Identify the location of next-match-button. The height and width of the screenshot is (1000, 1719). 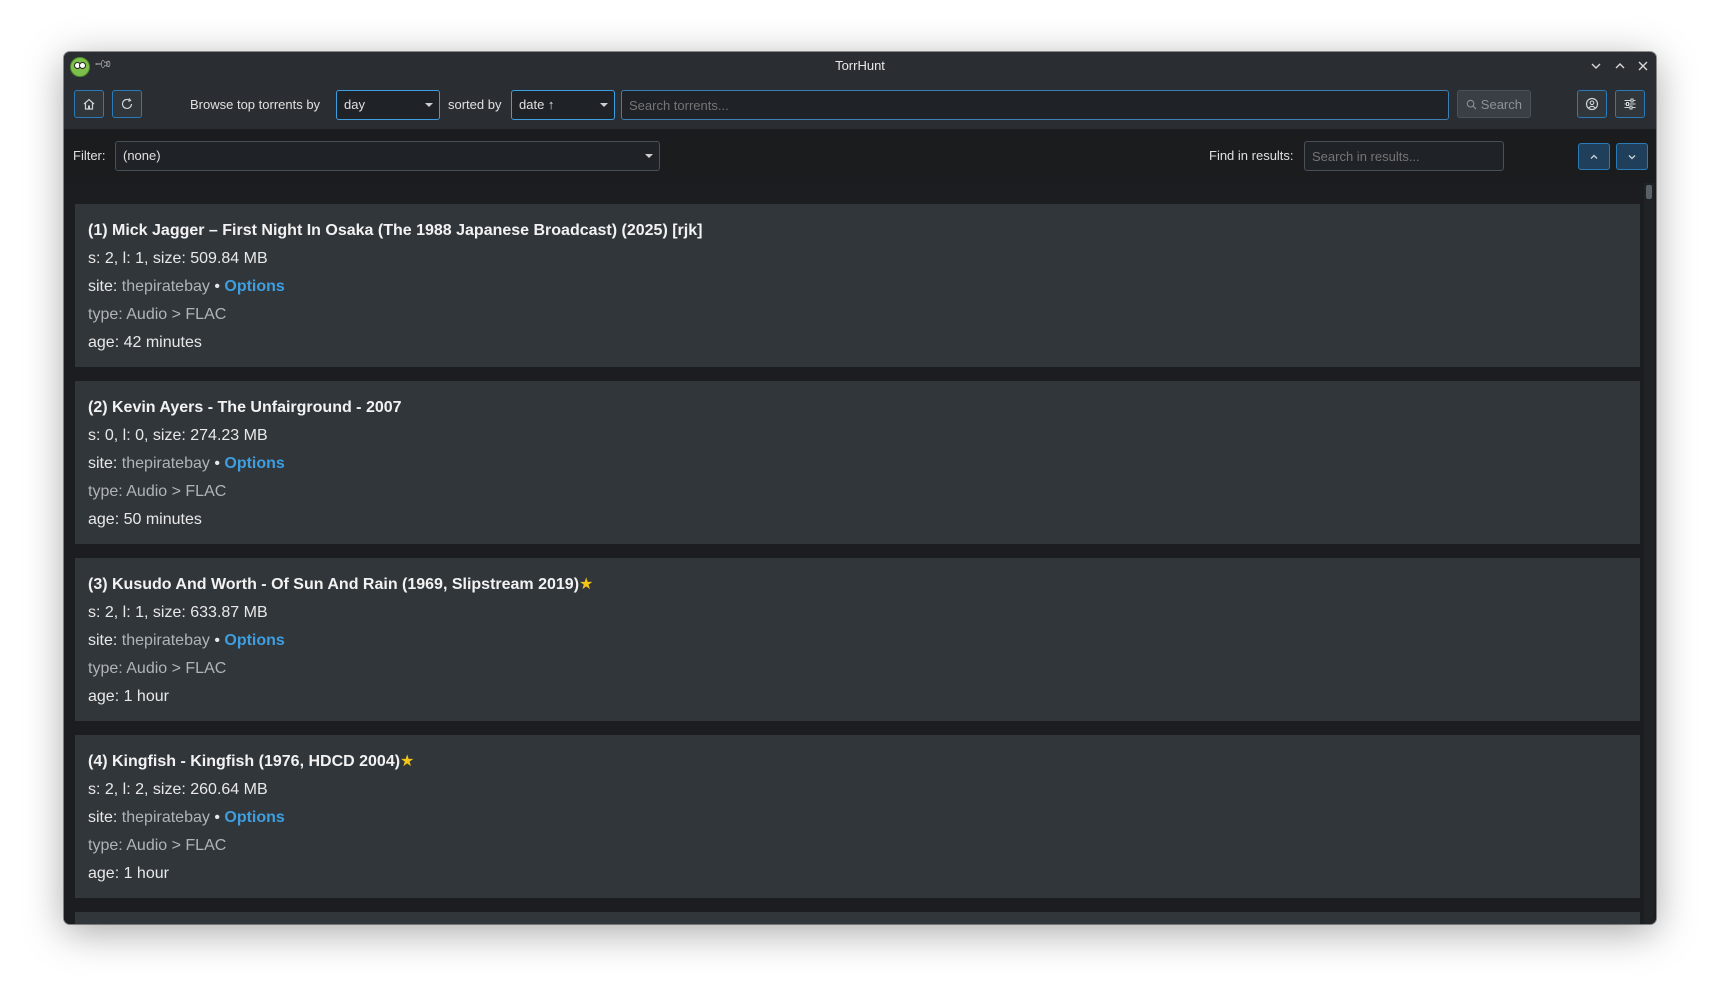
(1632, 156).